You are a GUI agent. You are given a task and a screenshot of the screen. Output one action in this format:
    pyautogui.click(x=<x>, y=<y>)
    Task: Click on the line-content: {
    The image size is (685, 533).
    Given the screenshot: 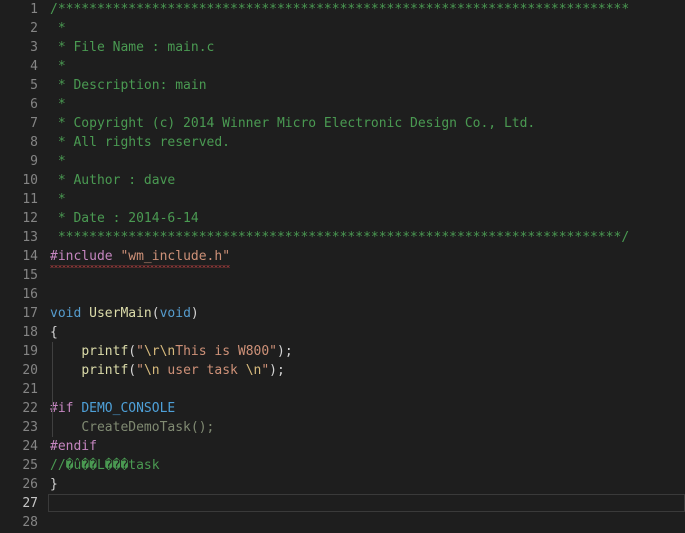 What is the action you would take?
    pyautogui.click(x=54, y=332)
    